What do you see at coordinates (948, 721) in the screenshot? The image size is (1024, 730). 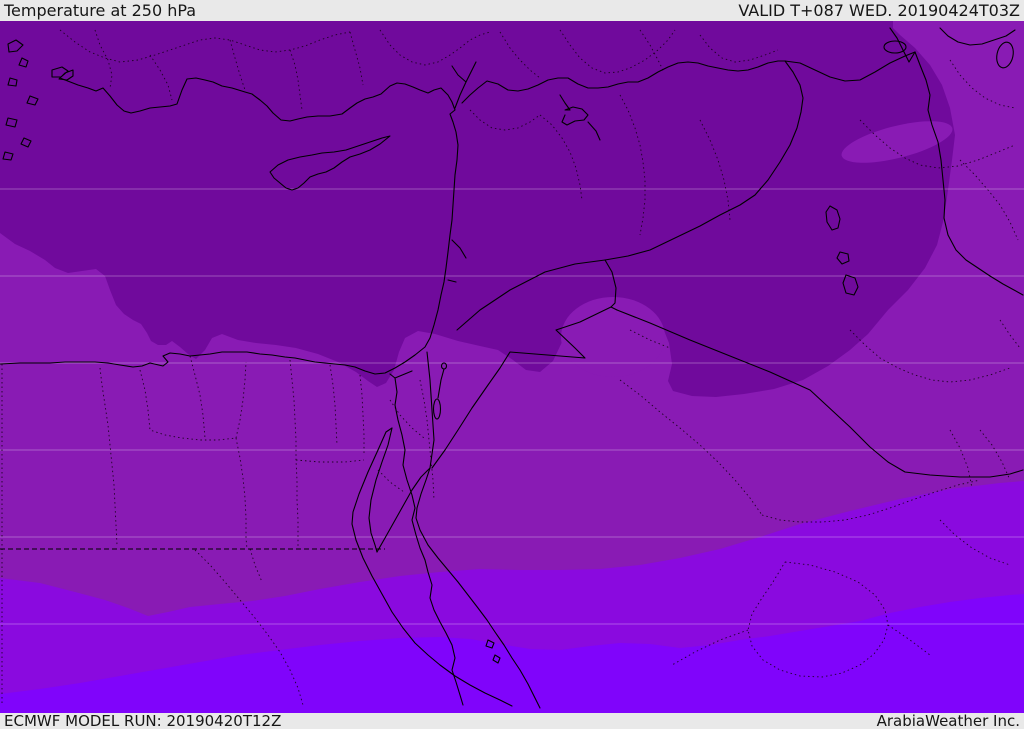 I see `credit-label: ArabiaWeather Inc.` at bounding box center [948, 721].